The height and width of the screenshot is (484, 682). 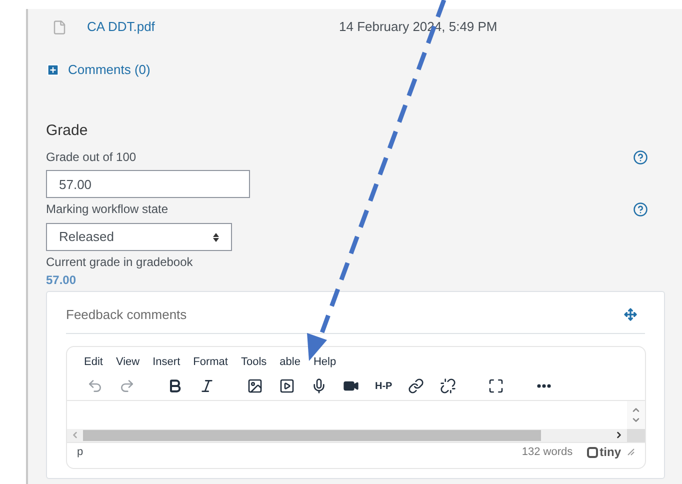 What do you see at coordinates (80, 452) in the screenshot?
I see `element-path: p` at bounding box center [80, 452].